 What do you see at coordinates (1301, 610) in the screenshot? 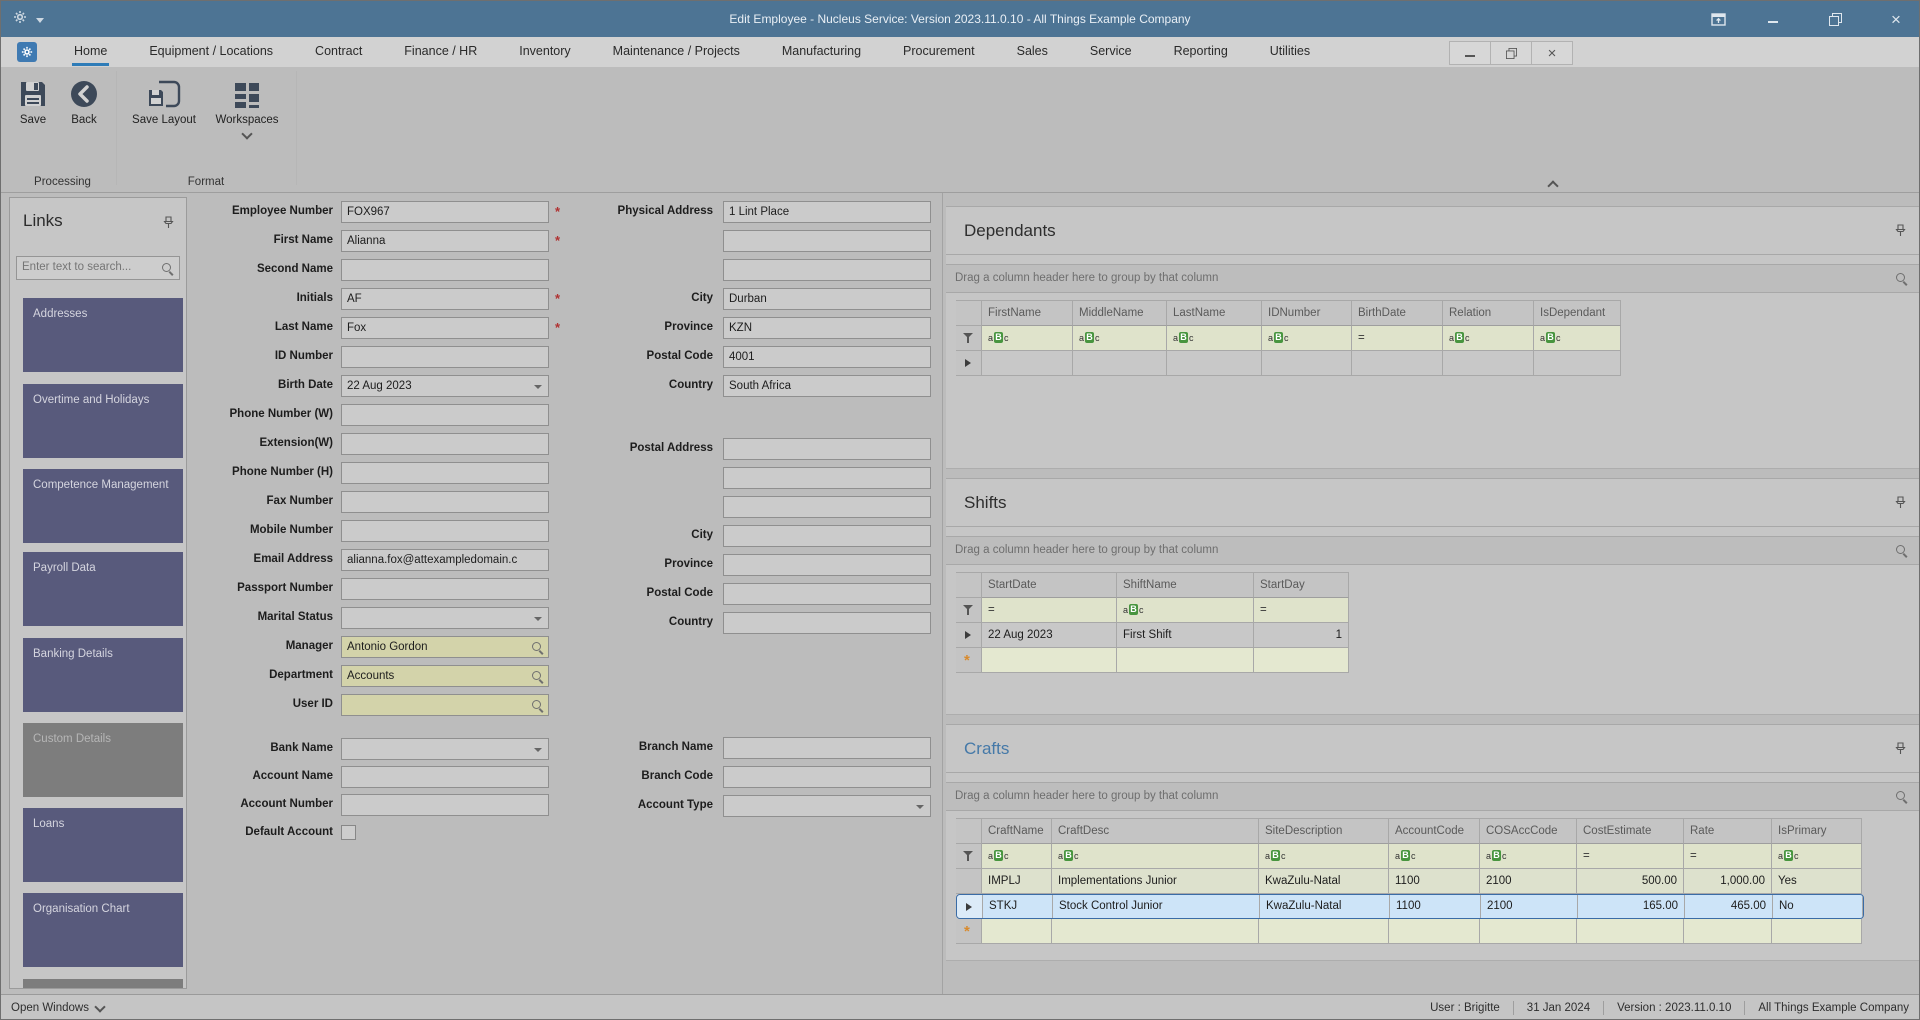
I see `filter-cell-startday: =` at bounding box center [1301, 610].